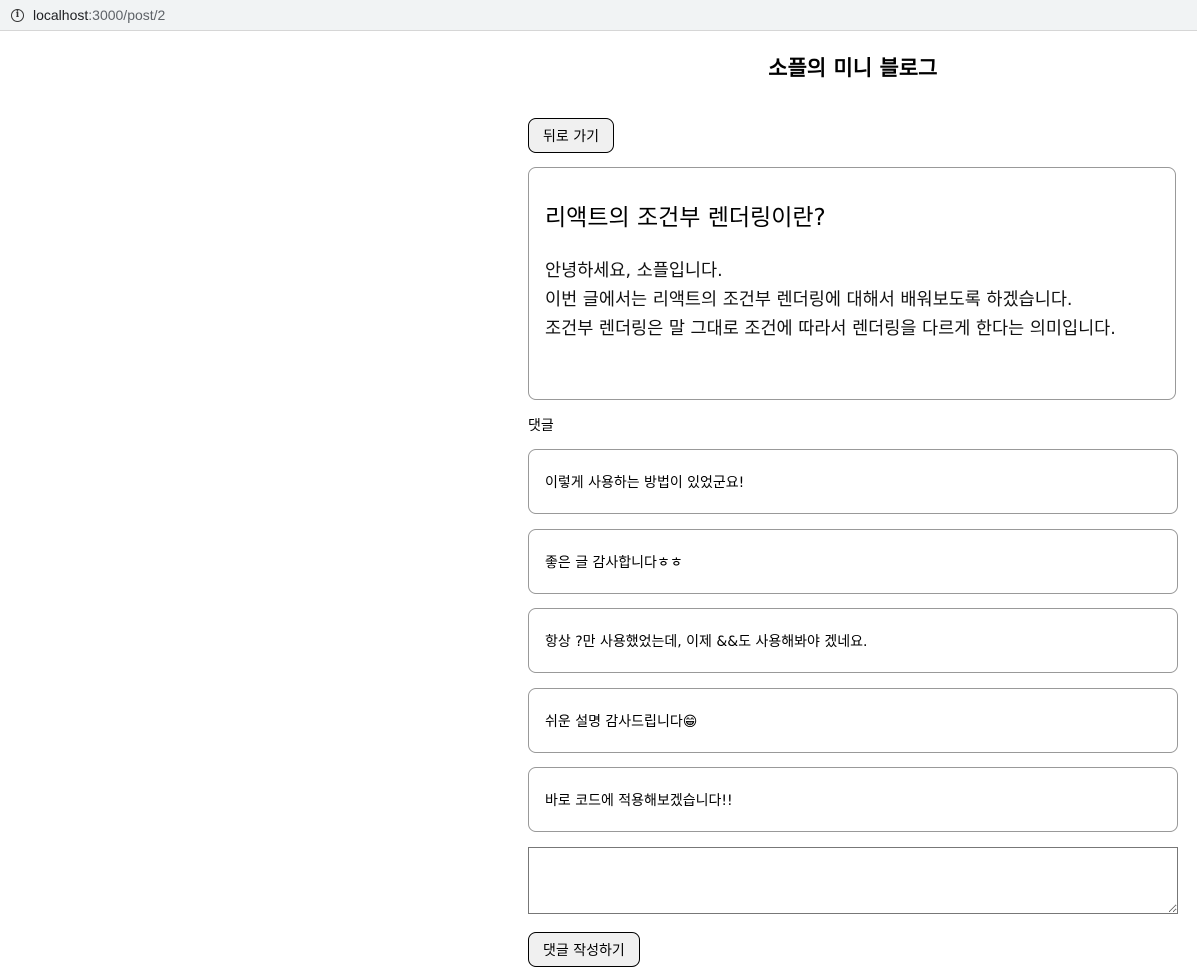  Describe the element at coordinates (584, 949) in the screenshot. I see `submit-comment-button: 댓글 작성하기` at that location.